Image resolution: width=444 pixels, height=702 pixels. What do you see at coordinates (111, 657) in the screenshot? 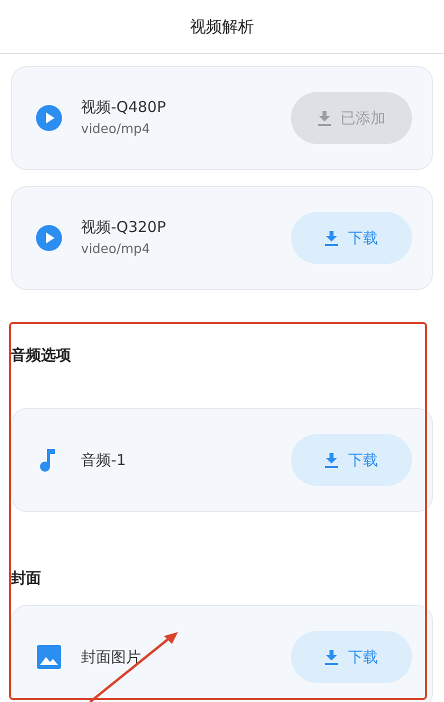
I see `option-title: 封面图片` at bounding box center [111, 657].